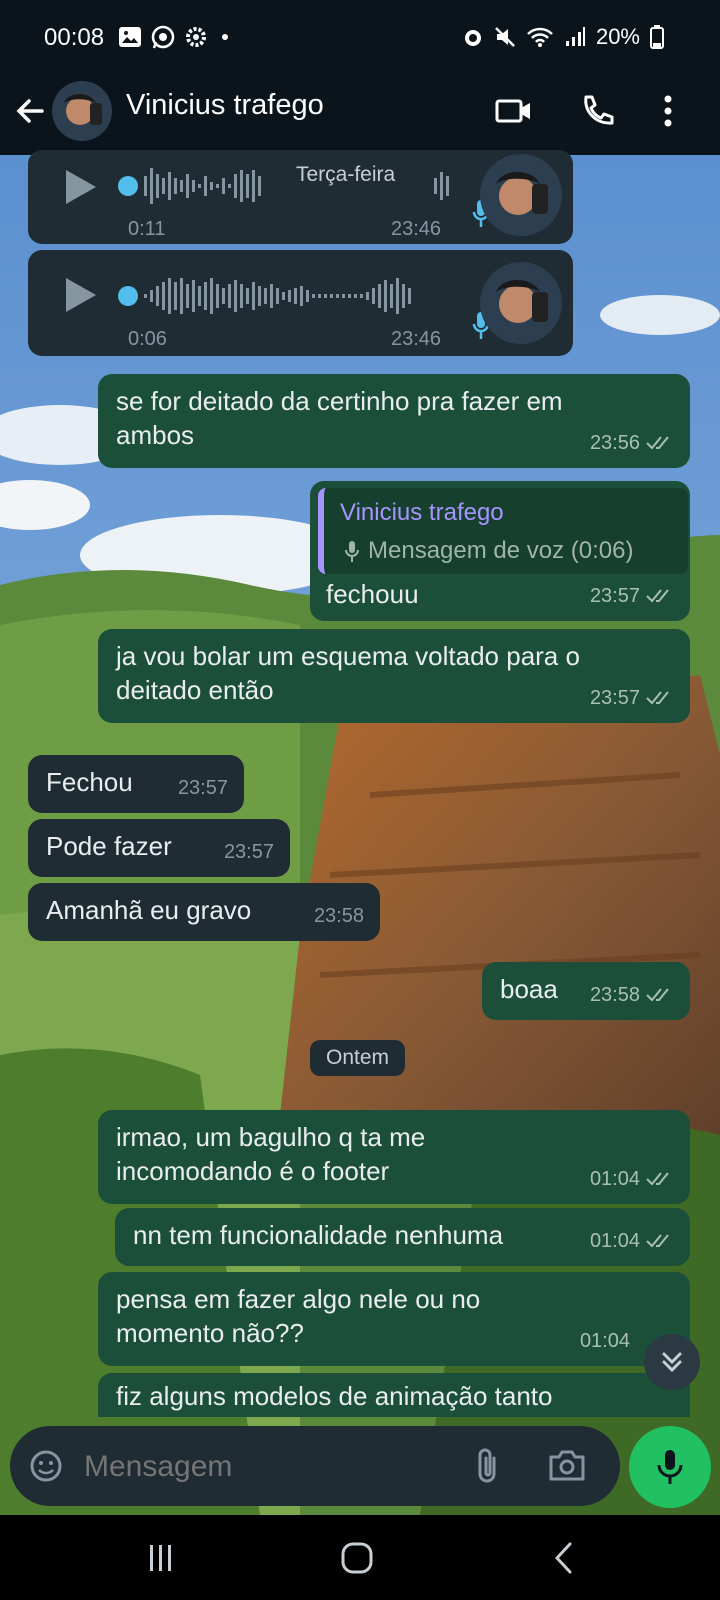 This screenshot has height=1600, width=720. I want to click on voice-record-button, so click(670, 1467).